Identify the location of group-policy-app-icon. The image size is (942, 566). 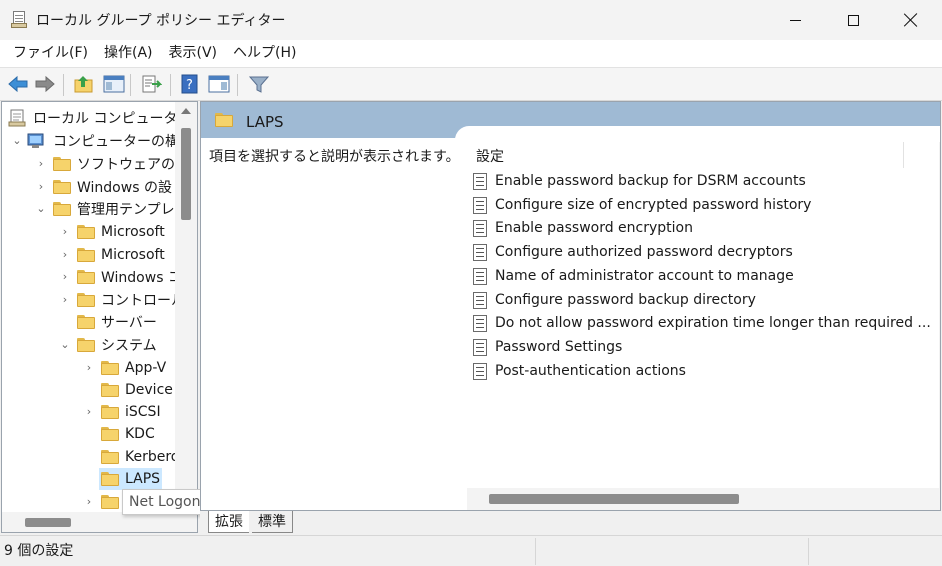
(19, 20).